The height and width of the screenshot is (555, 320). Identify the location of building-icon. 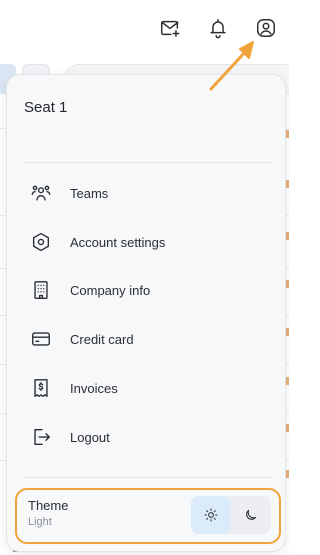
(41, 290).